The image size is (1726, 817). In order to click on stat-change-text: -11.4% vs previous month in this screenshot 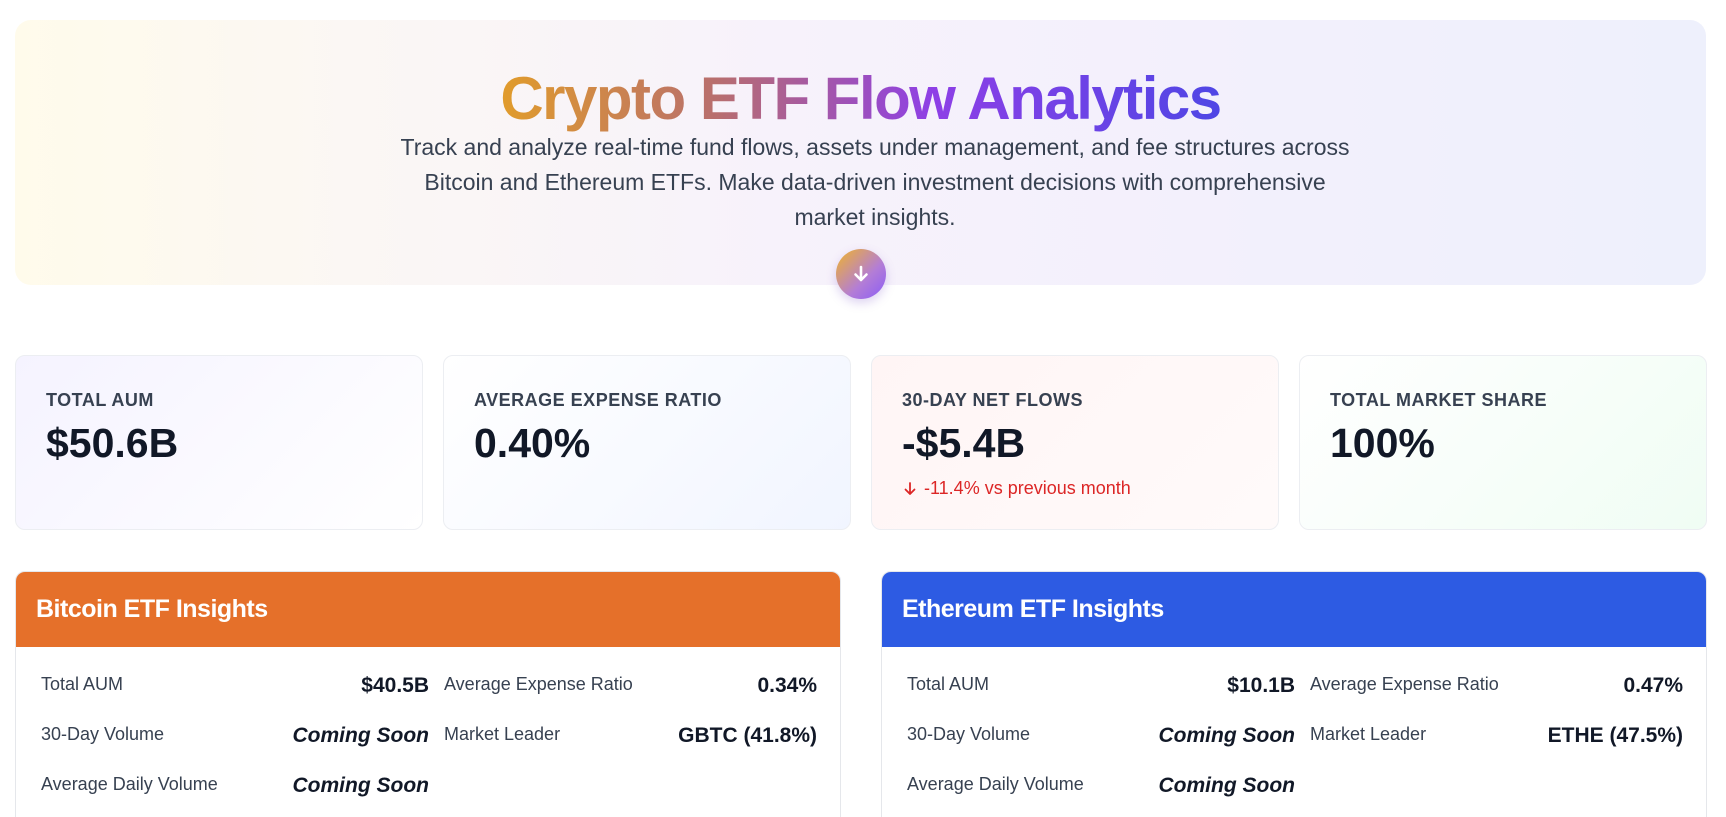, I will do `click(1027, 488)`.